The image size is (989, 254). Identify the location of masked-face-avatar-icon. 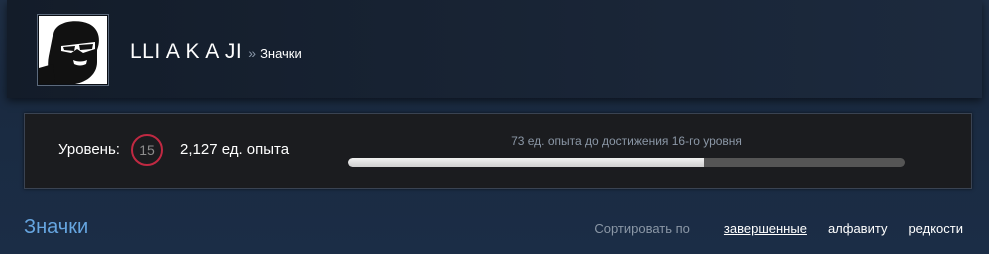
(73, 50).